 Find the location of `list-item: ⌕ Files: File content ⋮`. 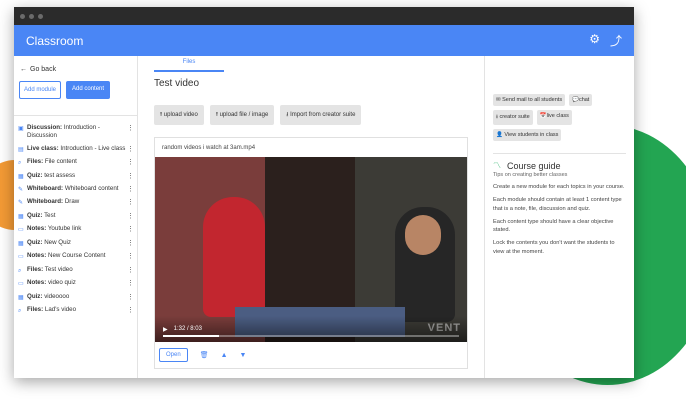

list-item: ⌕ Files: File content ⋮ is located at coordinates (76, 162).